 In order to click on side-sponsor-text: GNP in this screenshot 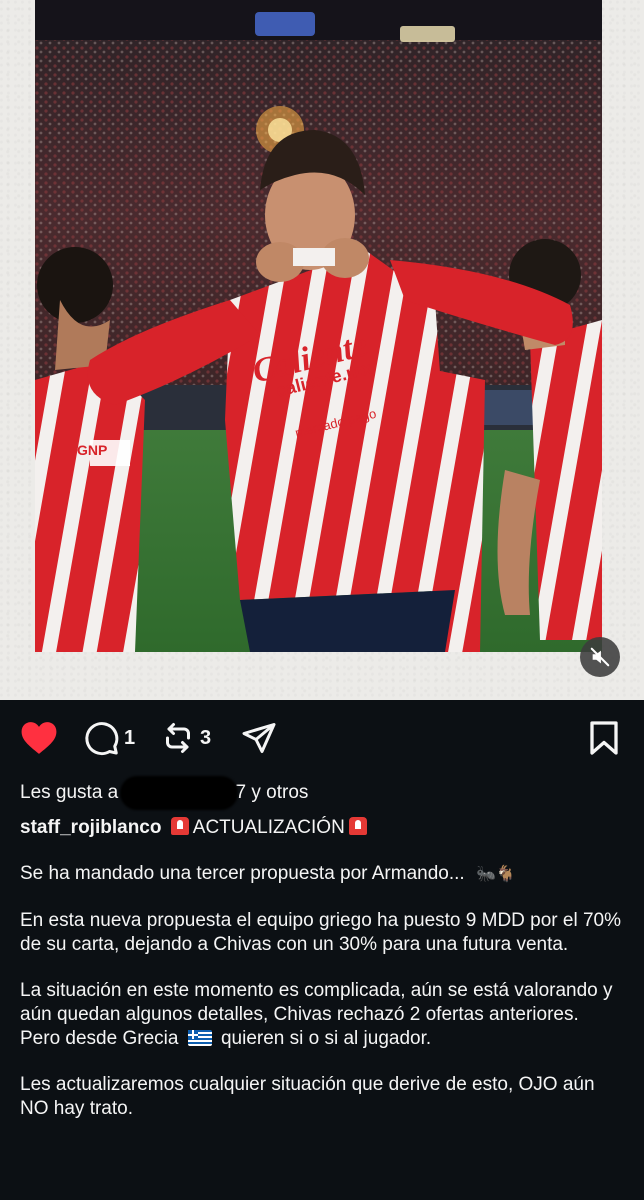, I will do `click(92, 450)`.